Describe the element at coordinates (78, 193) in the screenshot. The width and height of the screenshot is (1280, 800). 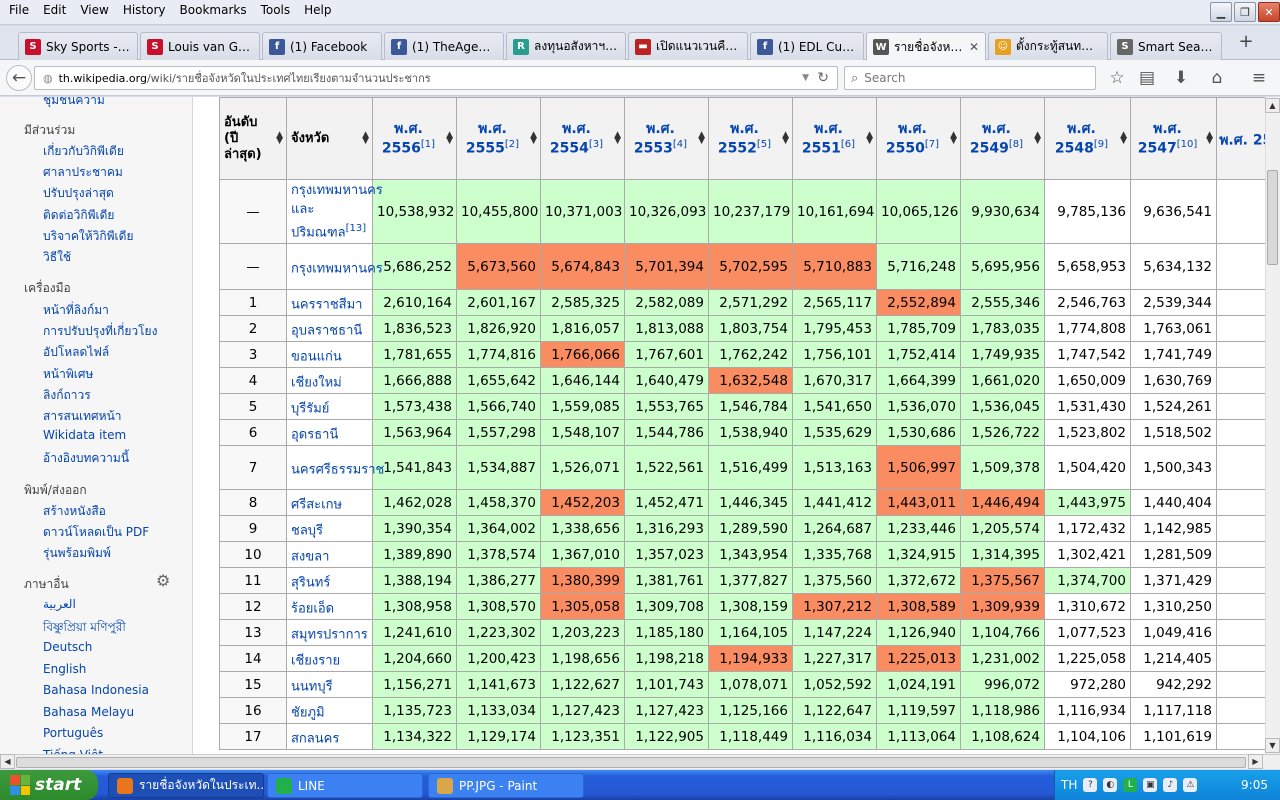
I see `sidebar-link: ปรับปรุงล่าสุด` at that location.